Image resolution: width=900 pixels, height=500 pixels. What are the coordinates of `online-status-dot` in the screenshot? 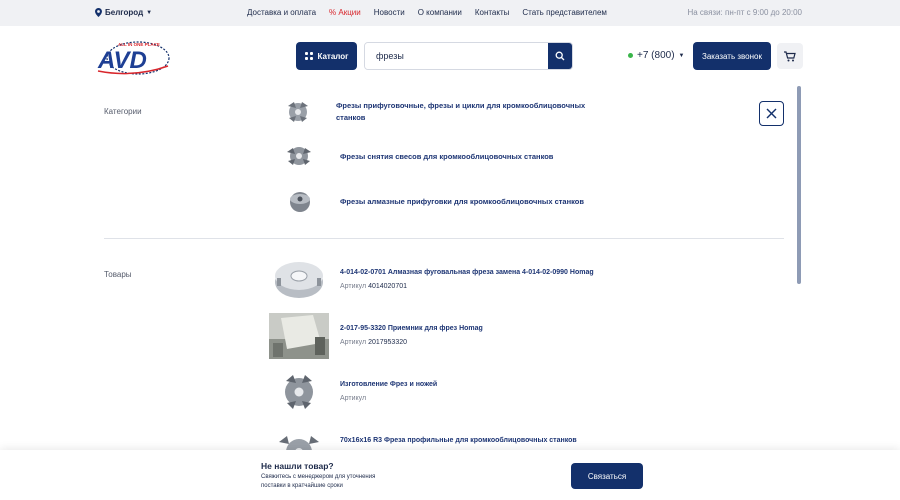 It's located at (630, 55).